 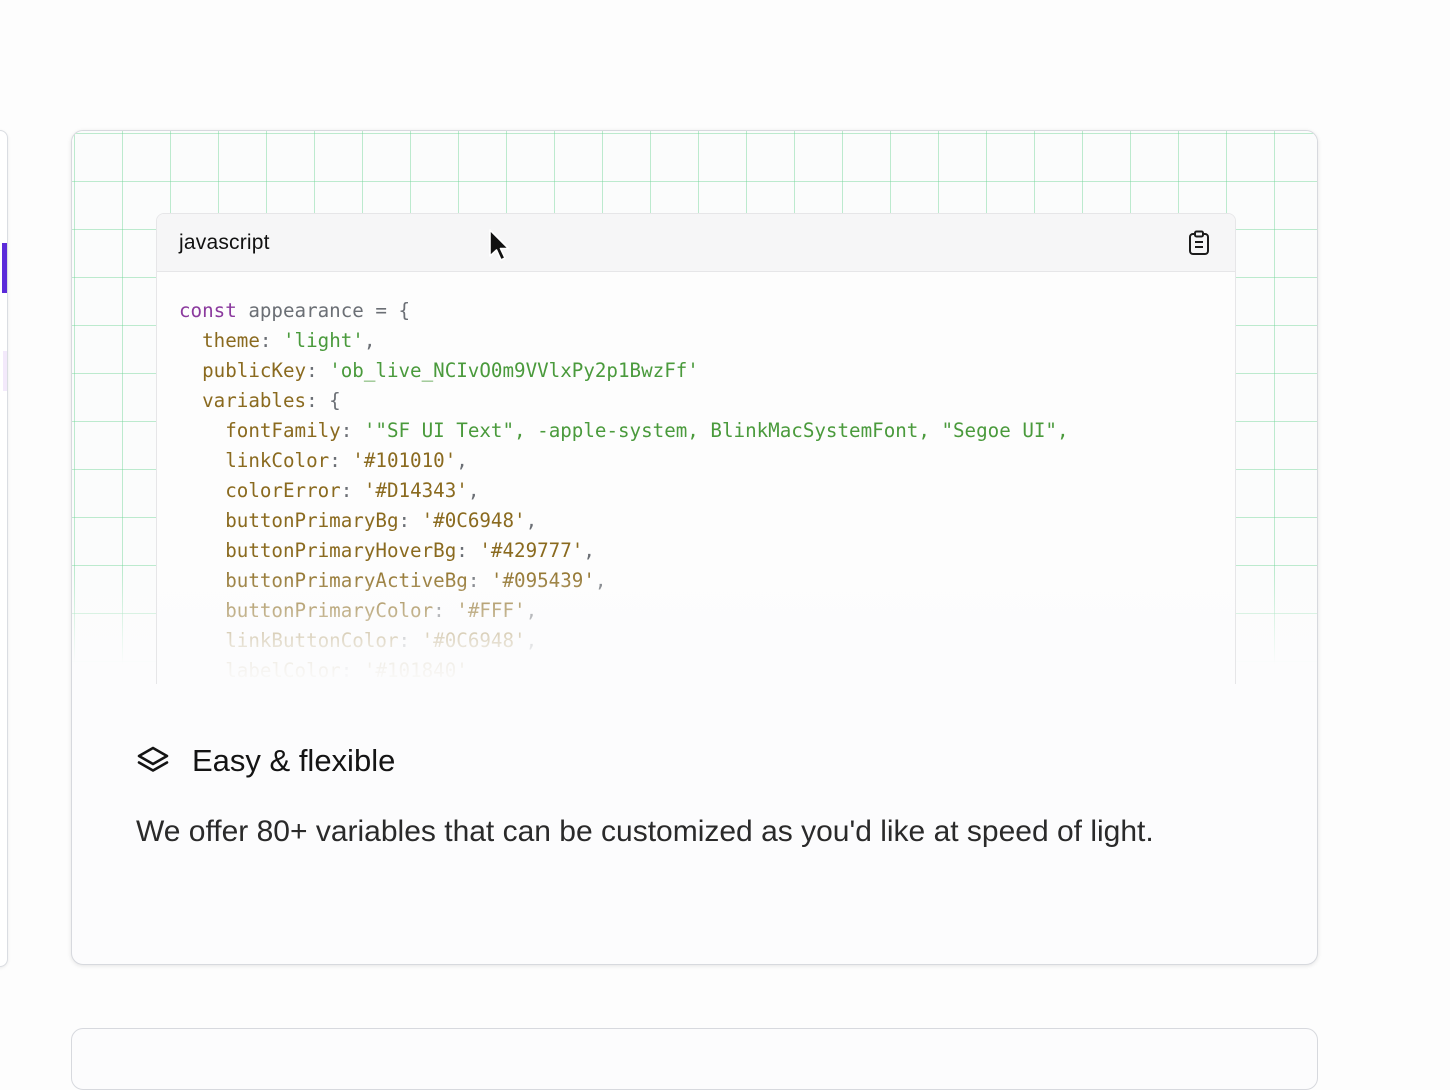 I want to click on code-token: buttonPrimaryHoverBg, so click(x=341, y=550).